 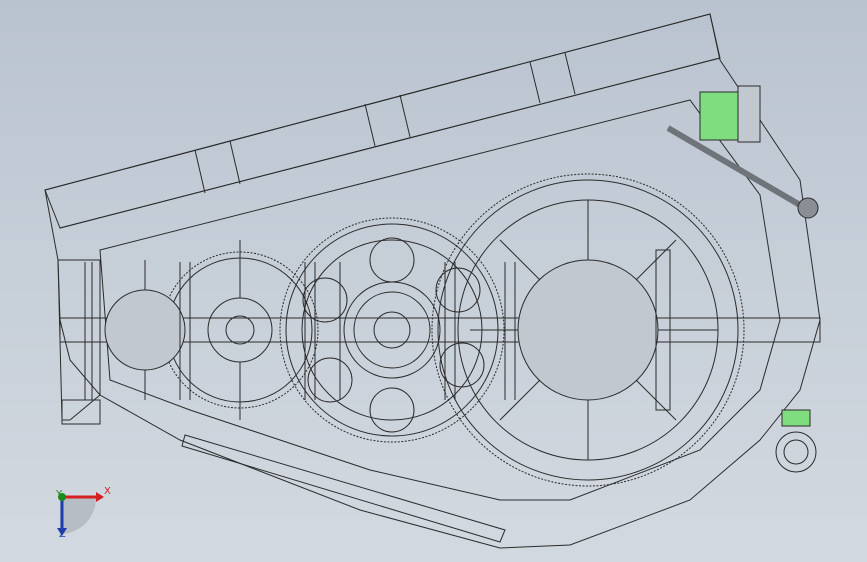 What do you see at coordinates (749, 114) in the screenshot?
I see `bolt-hex-head` at bounding box center [749, 114].